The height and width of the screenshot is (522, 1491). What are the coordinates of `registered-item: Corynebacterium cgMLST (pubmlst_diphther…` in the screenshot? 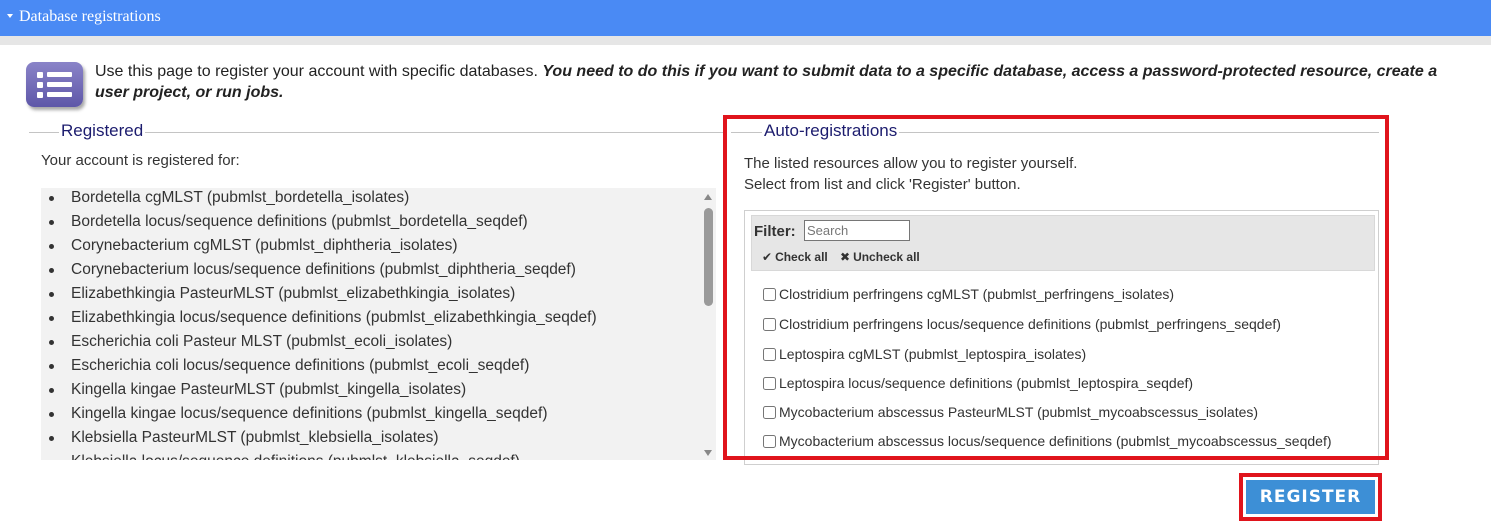 It's located at (378, 248).